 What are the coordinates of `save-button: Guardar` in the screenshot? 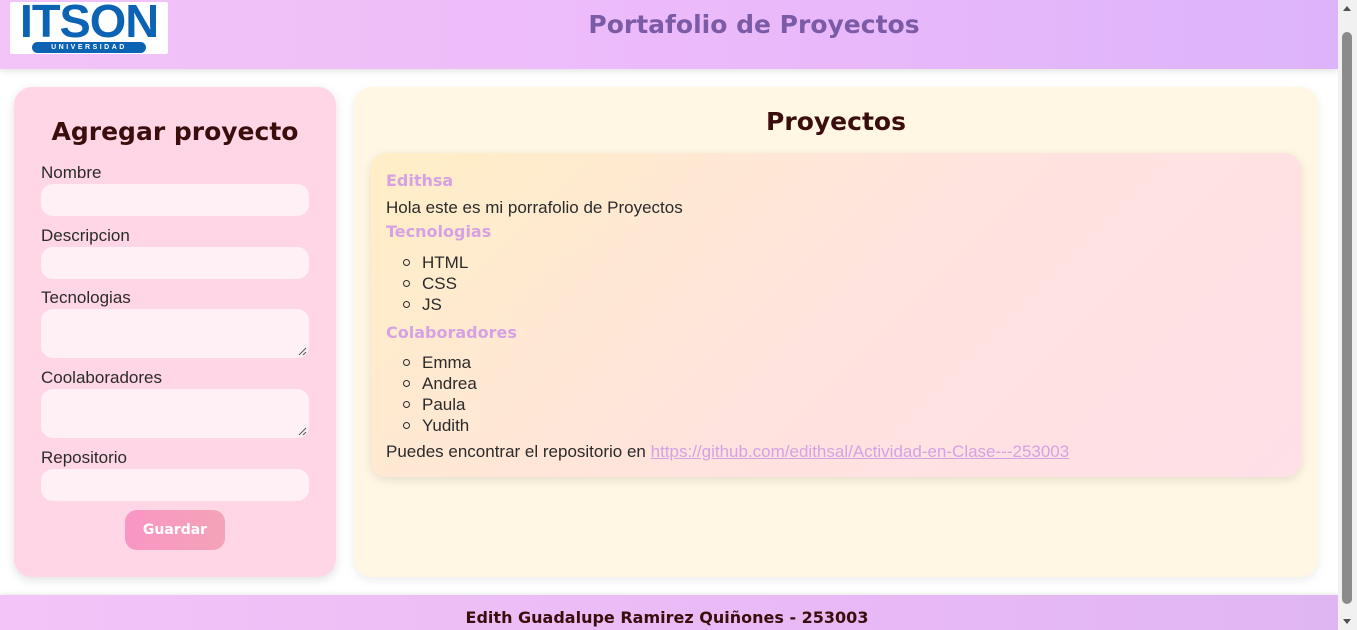 It's located at (175, 530).